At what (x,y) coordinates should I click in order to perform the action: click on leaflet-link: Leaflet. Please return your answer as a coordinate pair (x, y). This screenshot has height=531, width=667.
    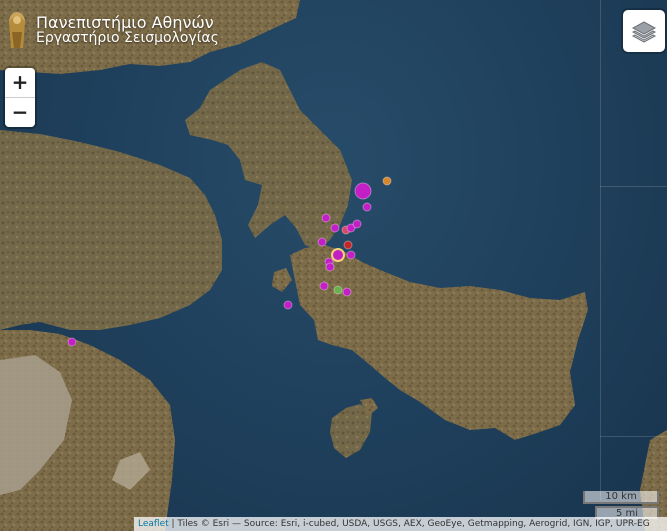
    Looking at the image, I should click on (153, 524).